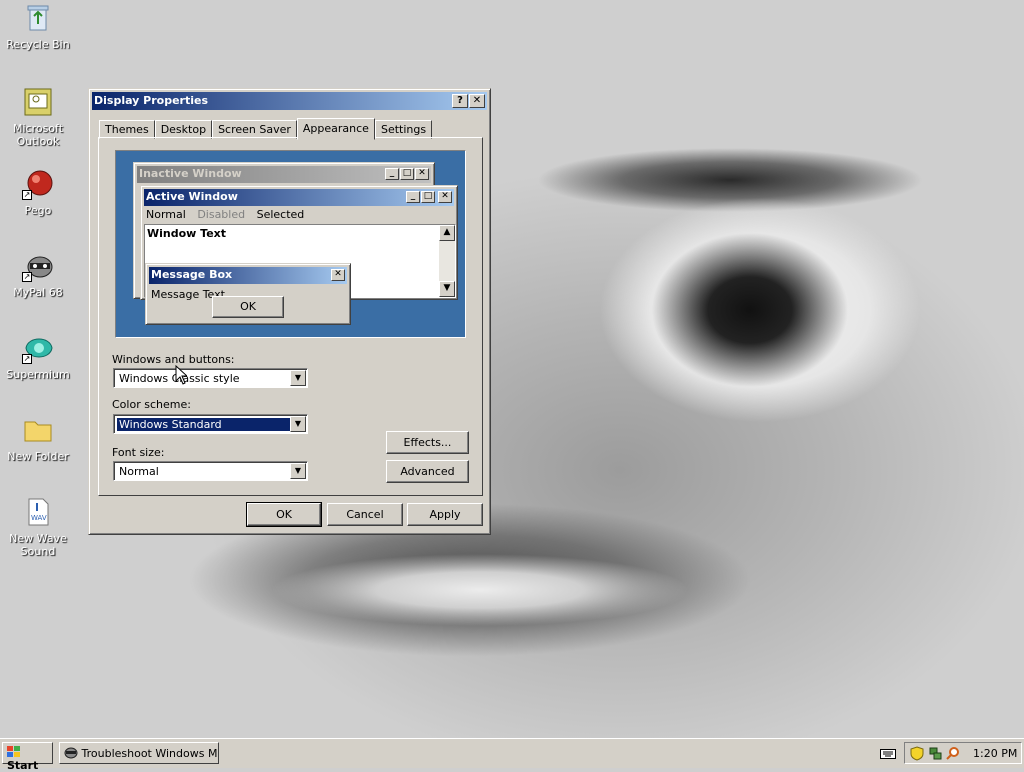 The width and height of the screenshot is (1024, 772). Describe the element at coordinates (166, 214) in the screenshot. I see `preview-menu-normal: Normal` at that location.